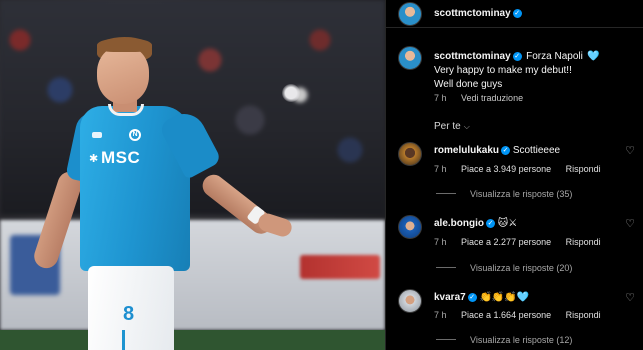 Image resolution: width=643 pixels, height=350 pixels. I want to click on comments-filter: Per te ⌵, so click(452, 126).